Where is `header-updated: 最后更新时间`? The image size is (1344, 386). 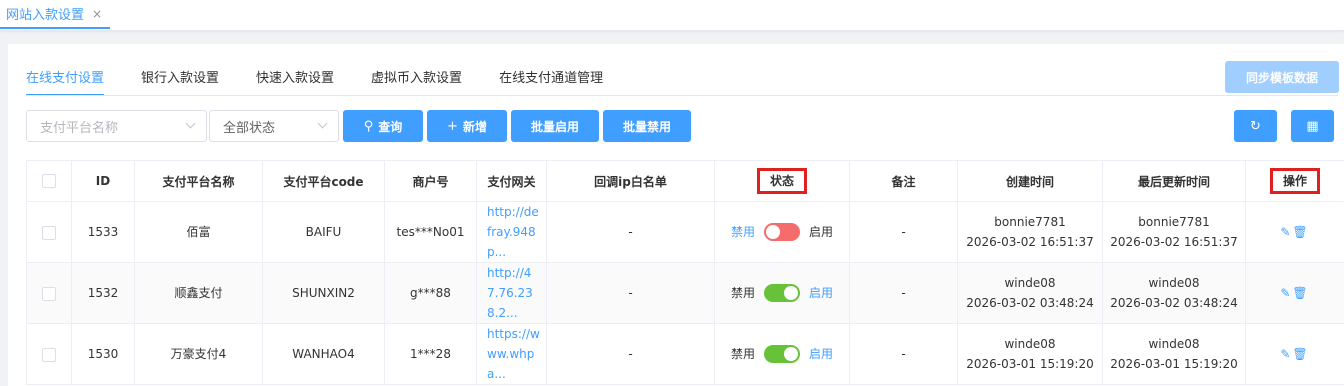
header-updated: 最后更新时间 is located at coordinates (1174, 181).